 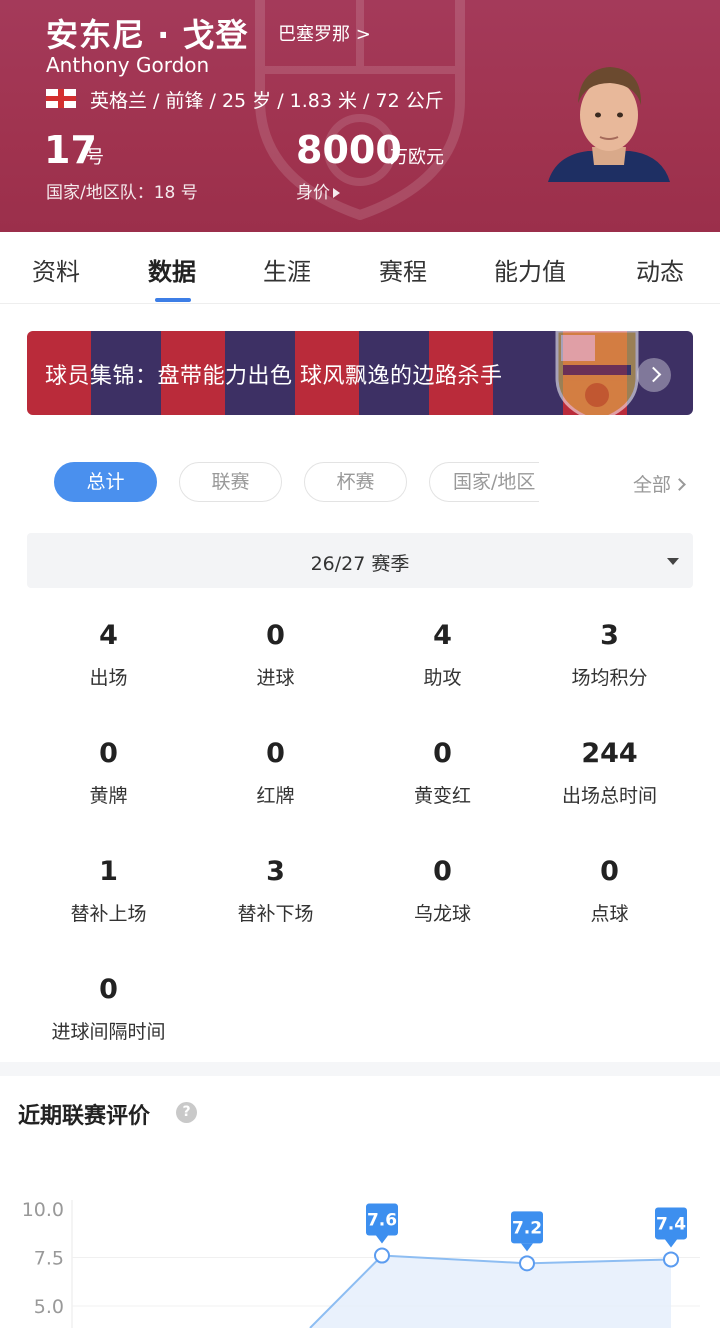 I want to click on stat-label: 点球, so click(x=609, y=914).